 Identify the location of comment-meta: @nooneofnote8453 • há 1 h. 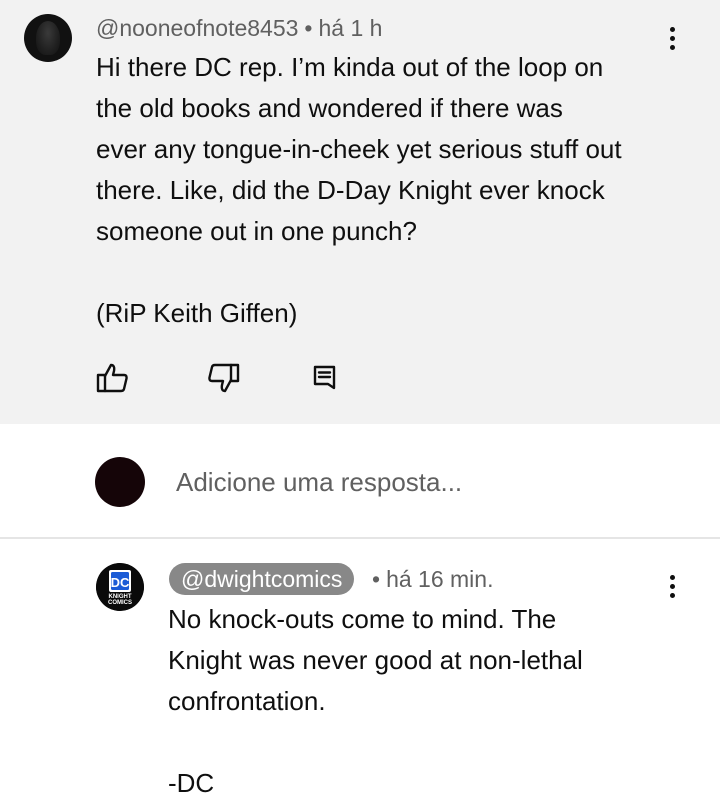
(239, 28).